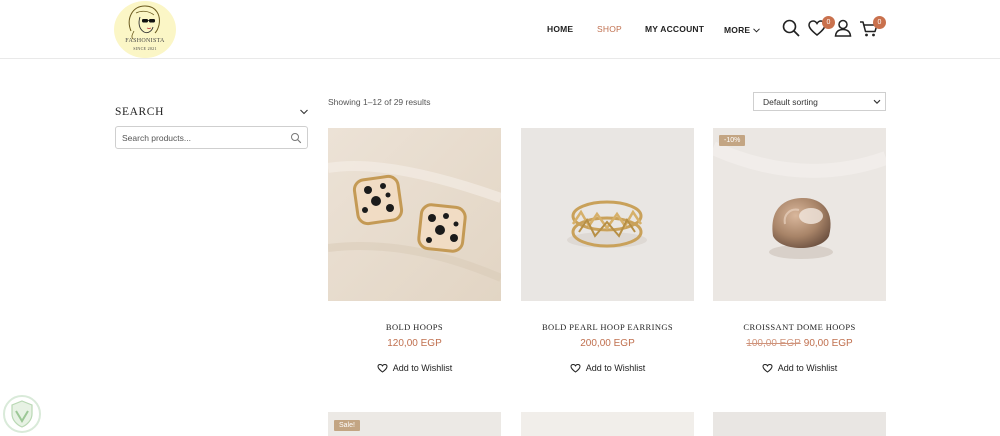  Describe the element at coordinates (773, 343) in the screenshot. I see `product-old-price: 100,00 EGP` at that location.